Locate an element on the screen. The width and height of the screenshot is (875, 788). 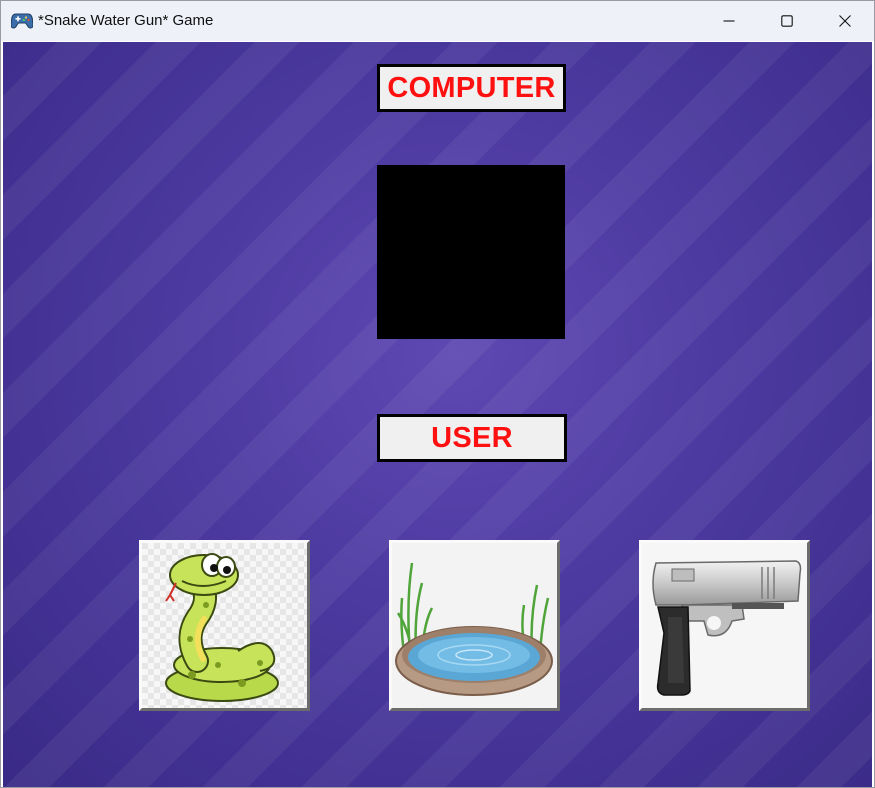
pond-icon is located at coordinates (474, 625).